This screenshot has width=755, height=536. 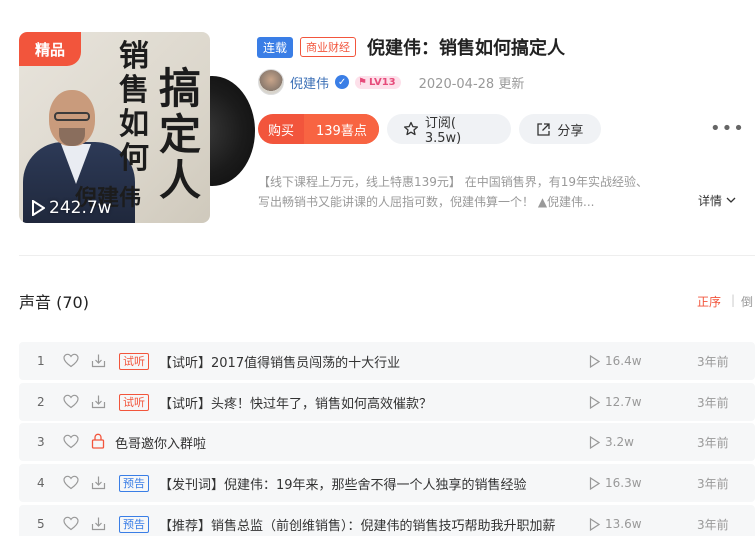 I want to click on track-title: 【试听】2017值得销售员闯荡的十大行业, so click(x=279, y=361).